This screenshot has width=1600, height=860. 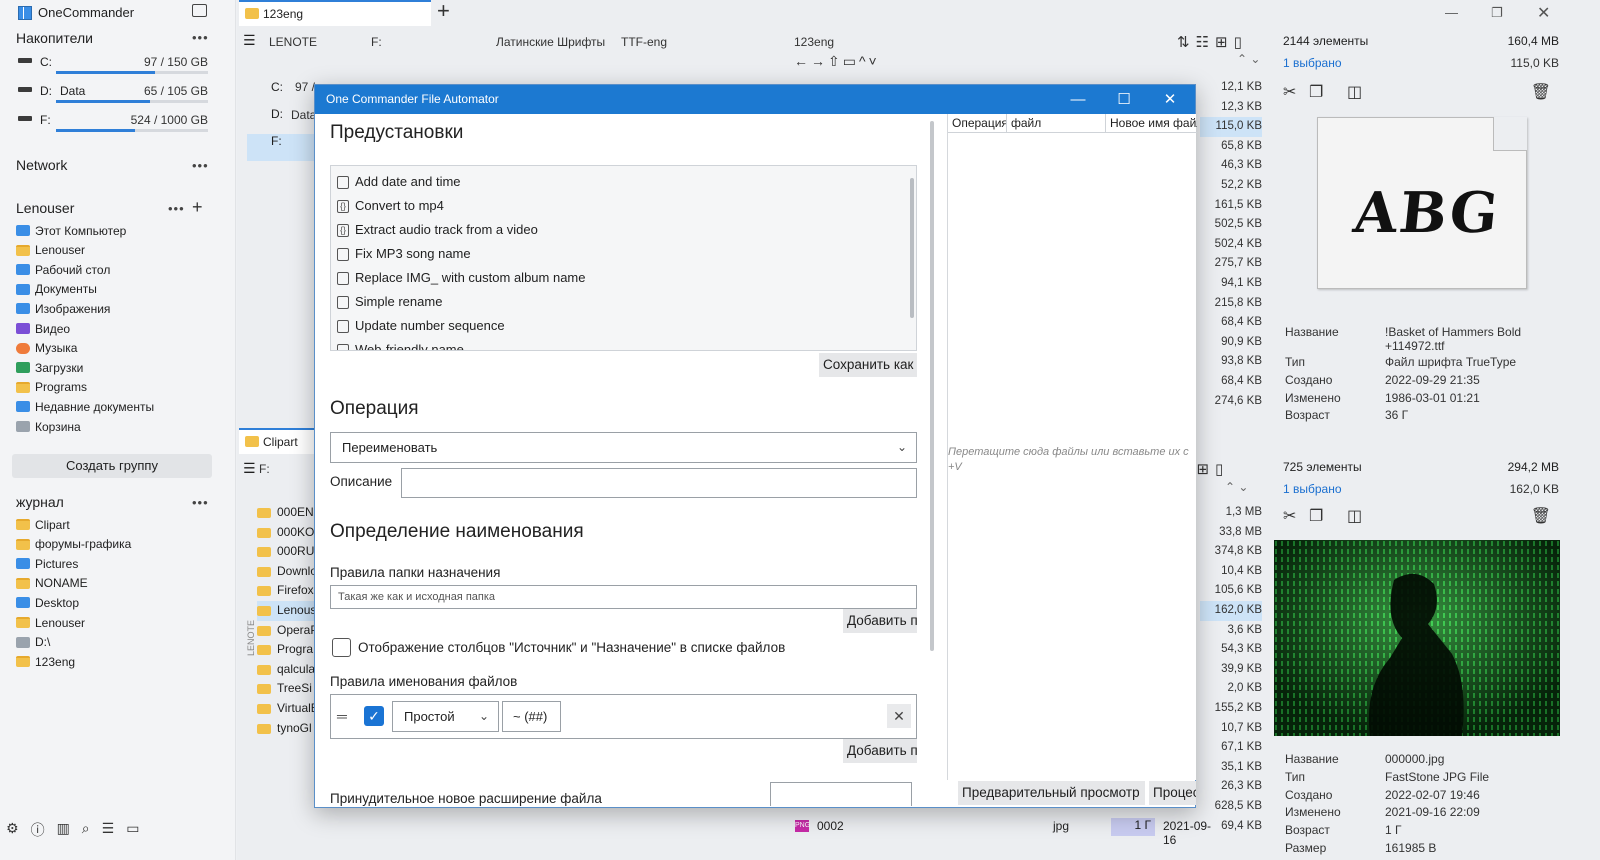 I want to click on col-new-name: Новое имя файл, so click(x=1151, y=123).